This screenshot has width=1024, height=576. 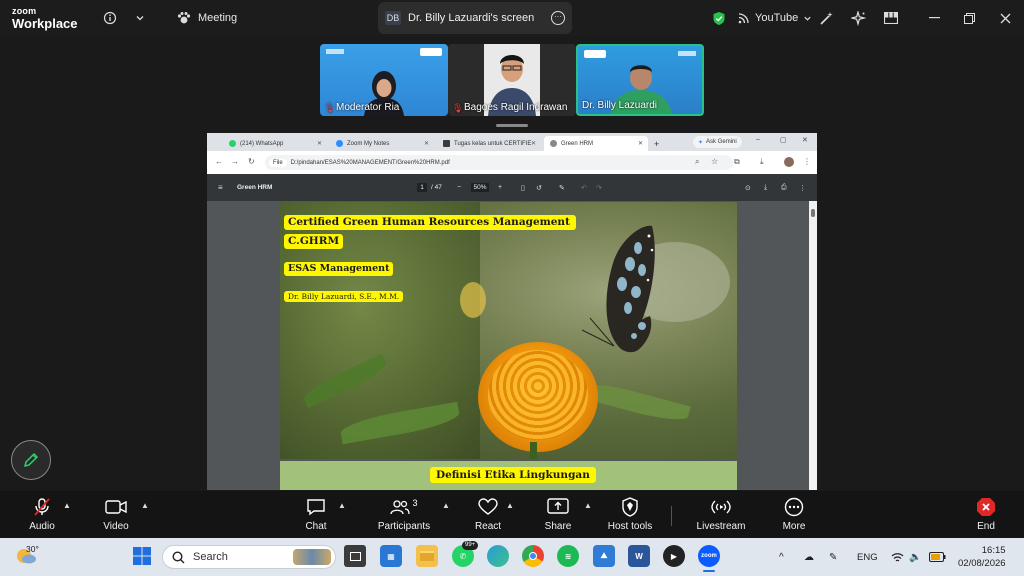 I want to click on chevron-down-icon, so click(x=140, y=18).